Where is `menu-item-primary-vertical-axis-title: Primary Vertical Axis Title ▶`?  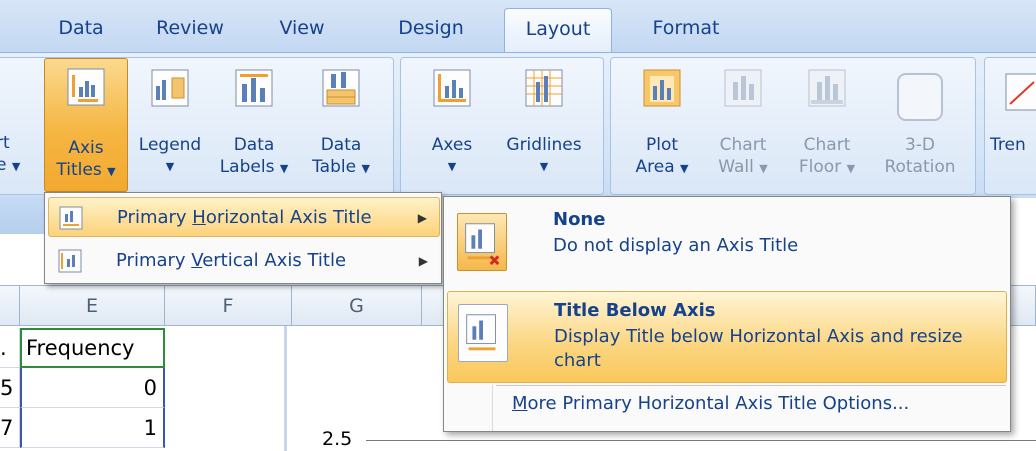 menu-item-primary-vertical-axis-title: Primary Vertical Axis Title ▶ is located at coordinates (244, 261).